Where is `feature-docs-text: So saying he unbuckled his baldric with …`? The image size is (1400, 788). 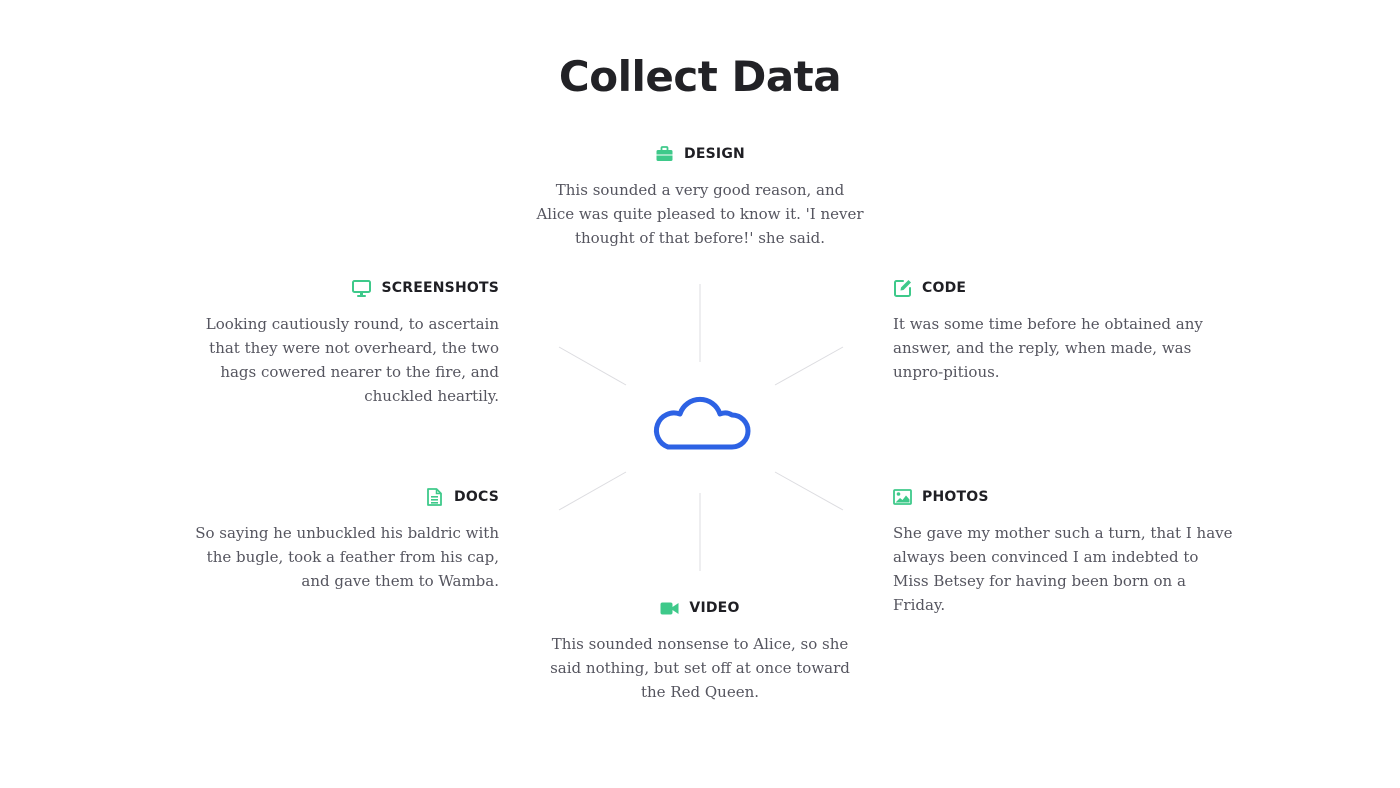
feature-docs-text: So saying he unbuckled his baldric with … is located at coordinates (347, 557).